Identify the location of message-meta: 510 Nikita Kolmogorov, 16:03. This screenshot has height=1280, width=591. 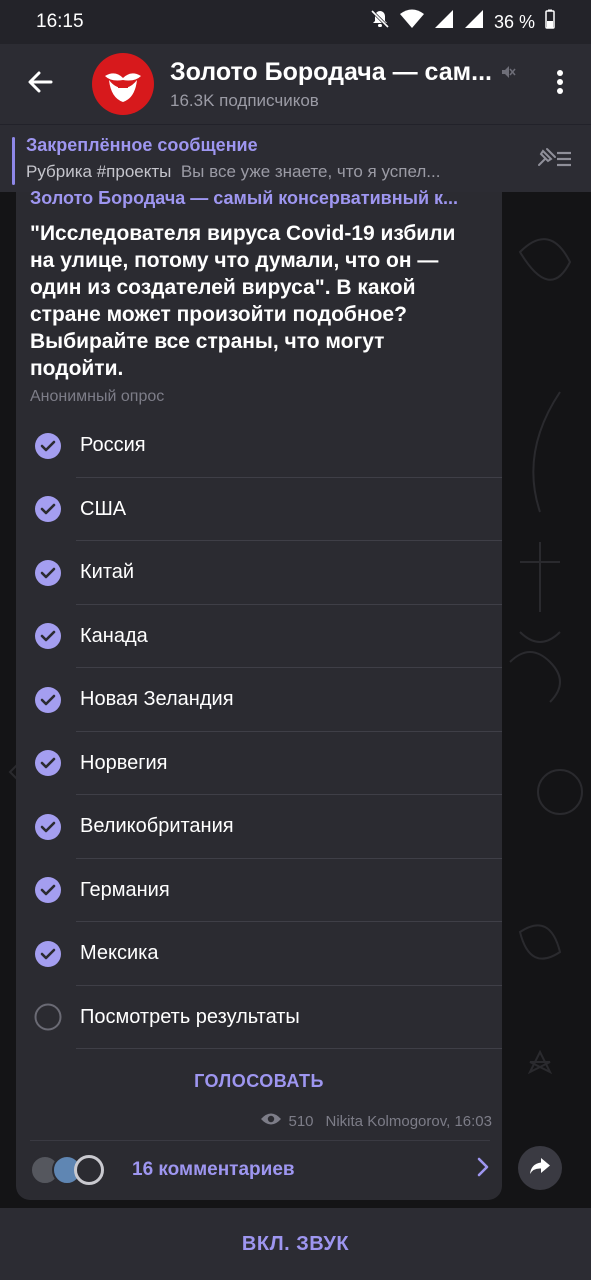
(376, 1121).